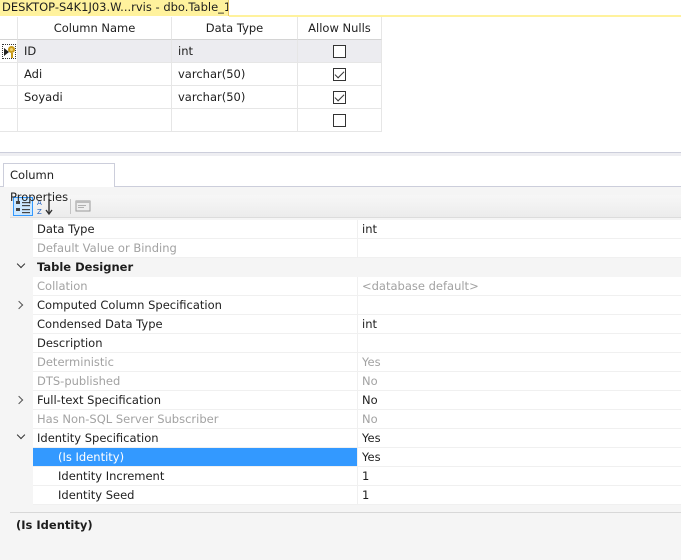  What do you see at coordinates (195, 457) in the screenshot?
I see `property-name: (Is Identity)` at bounding box center [195, 457].